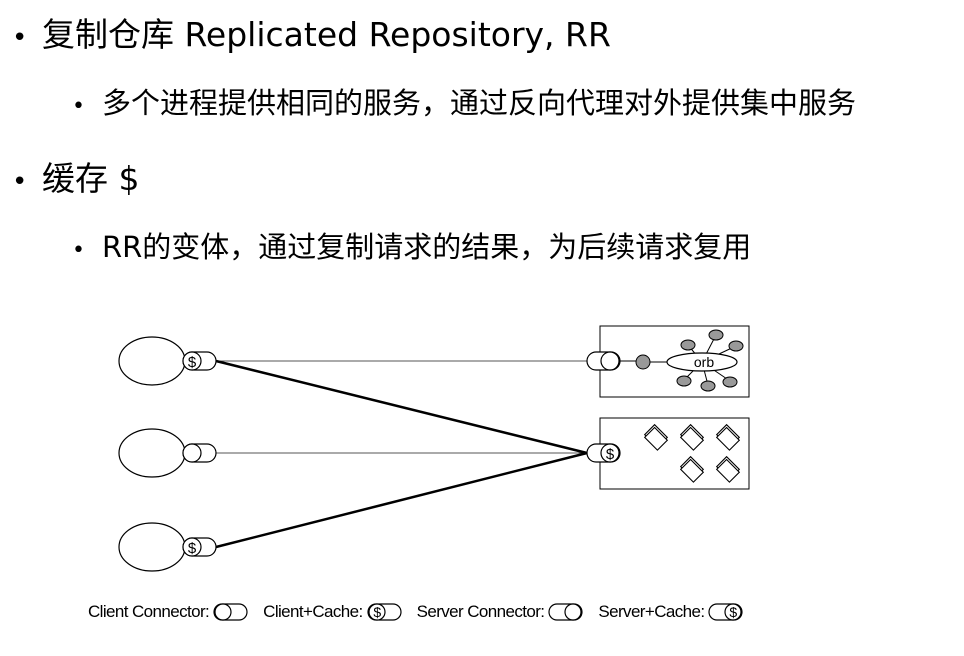  I want to click on legend-server-cache: Server+Cache: $, so click(671, 612).